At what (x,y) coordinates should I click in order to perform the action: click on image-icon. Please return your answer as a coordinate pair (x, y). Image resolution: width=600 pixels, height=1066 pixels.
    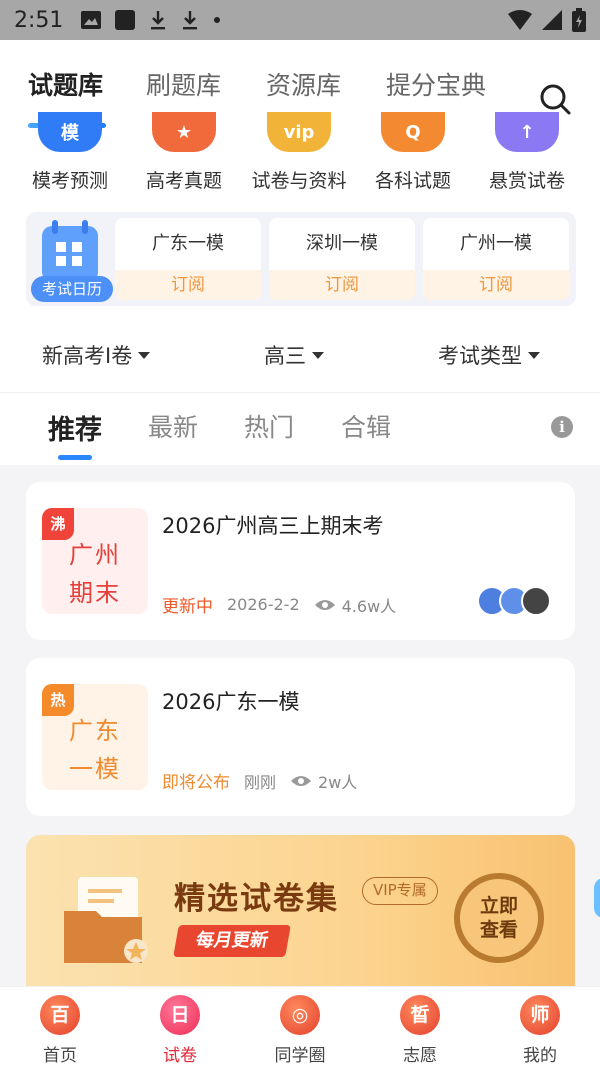
    Looking at the image, I should click on (91, 20).